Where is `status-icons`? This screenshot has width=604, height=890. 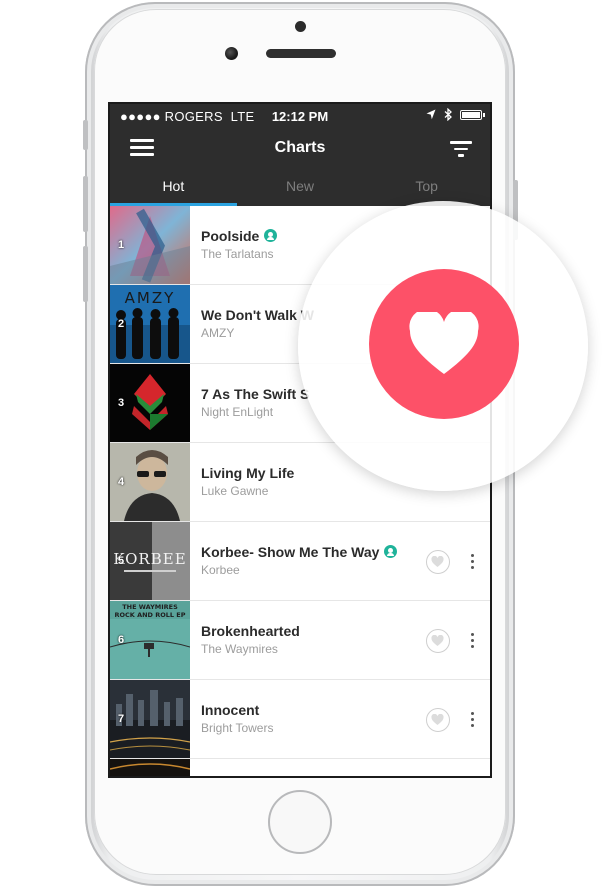 status-icons is located at coordinates (455, 114).